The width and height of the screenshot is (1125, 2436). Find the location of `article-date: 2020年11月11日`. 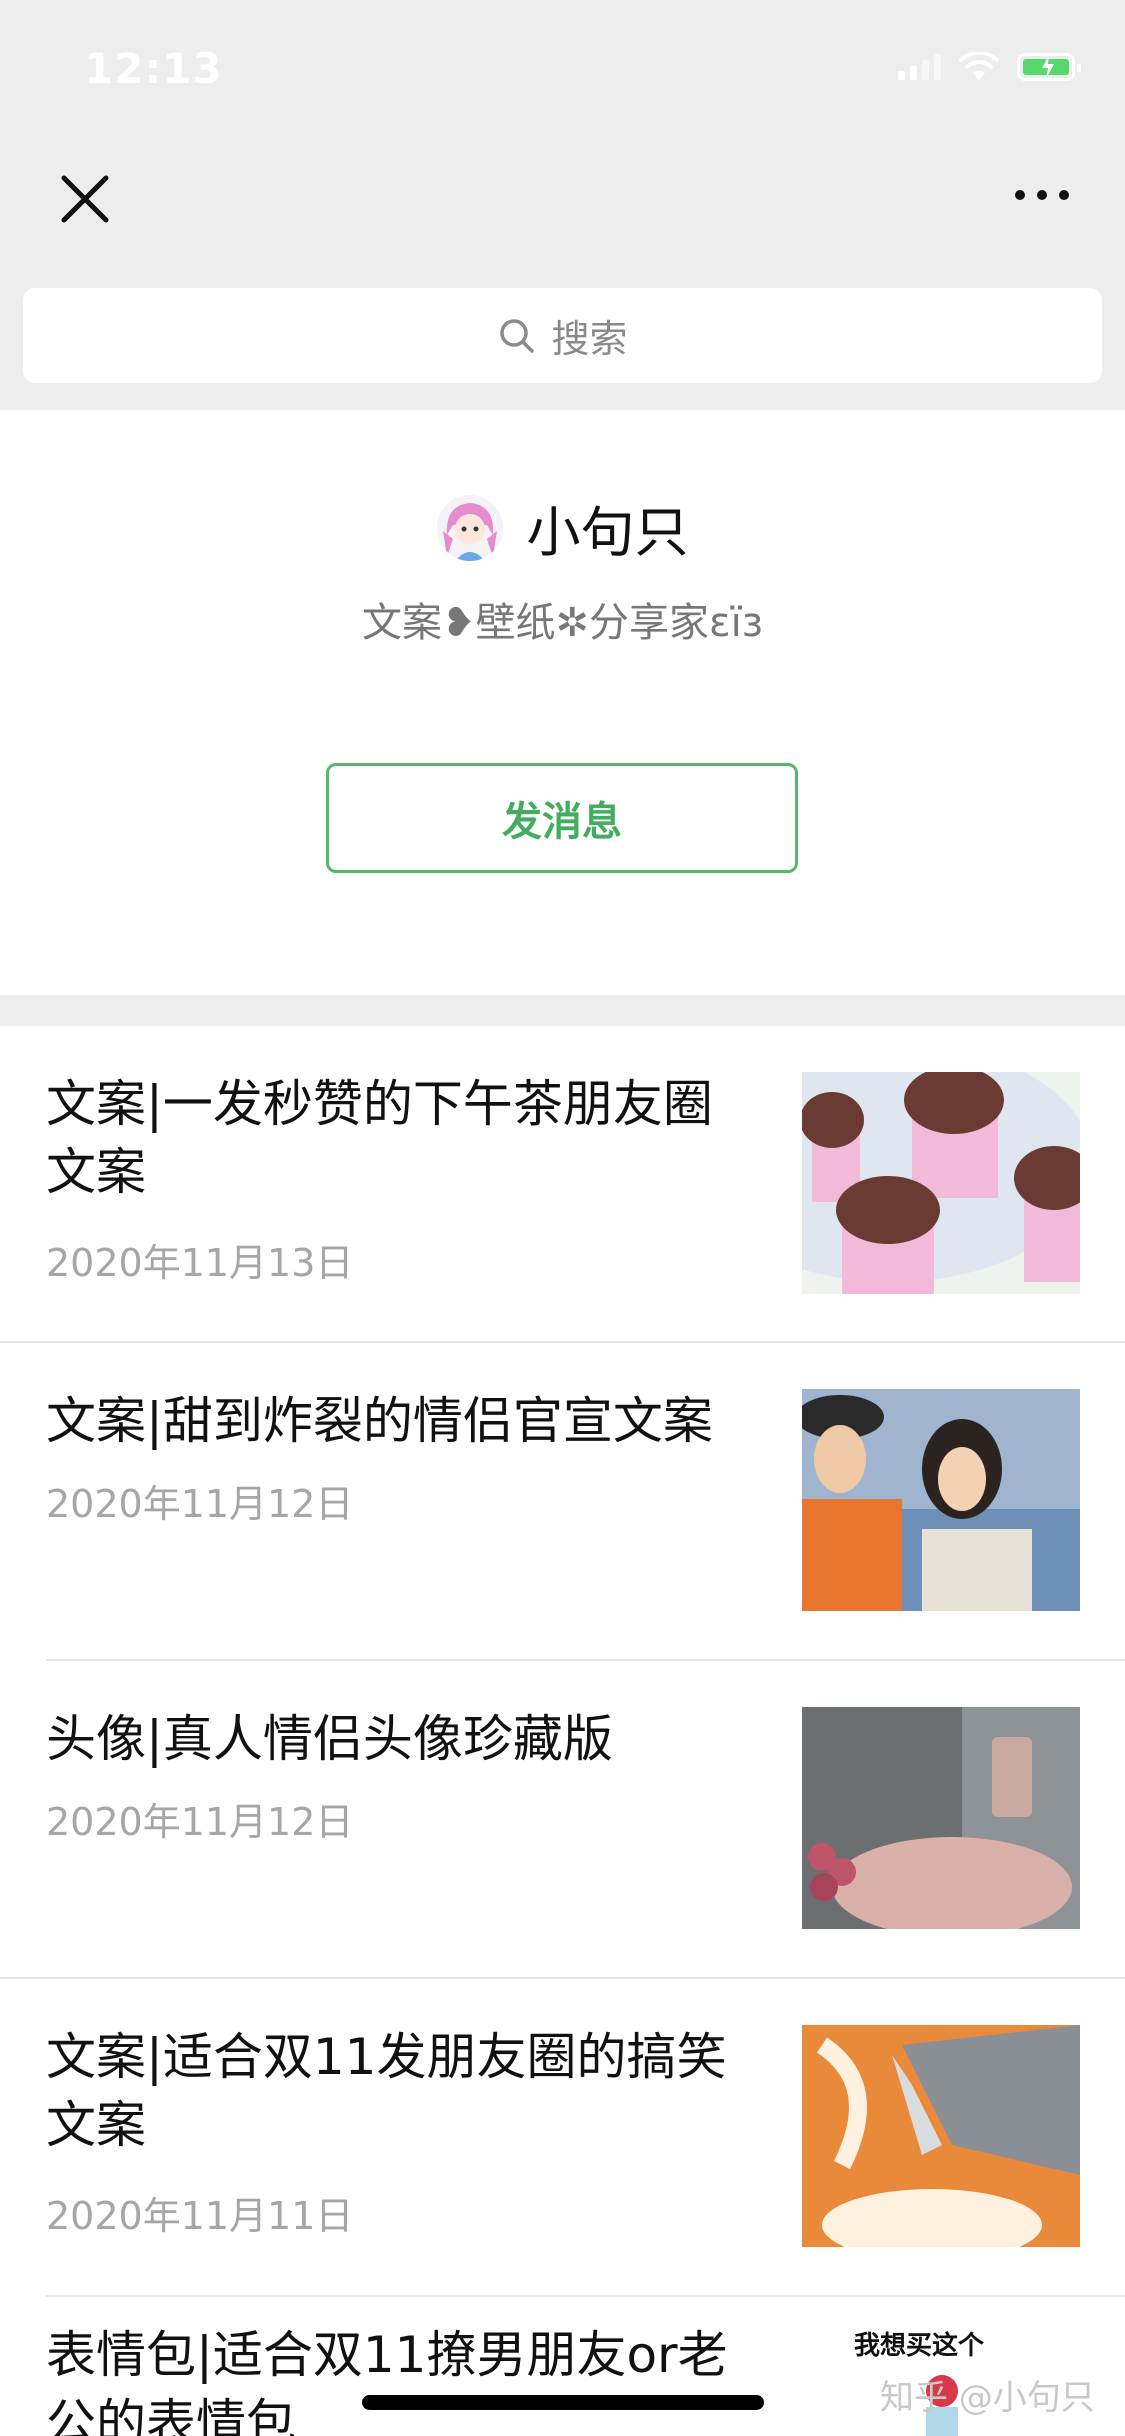

article-date: 2020年11月11日 is located at coordinates (200, 2216).